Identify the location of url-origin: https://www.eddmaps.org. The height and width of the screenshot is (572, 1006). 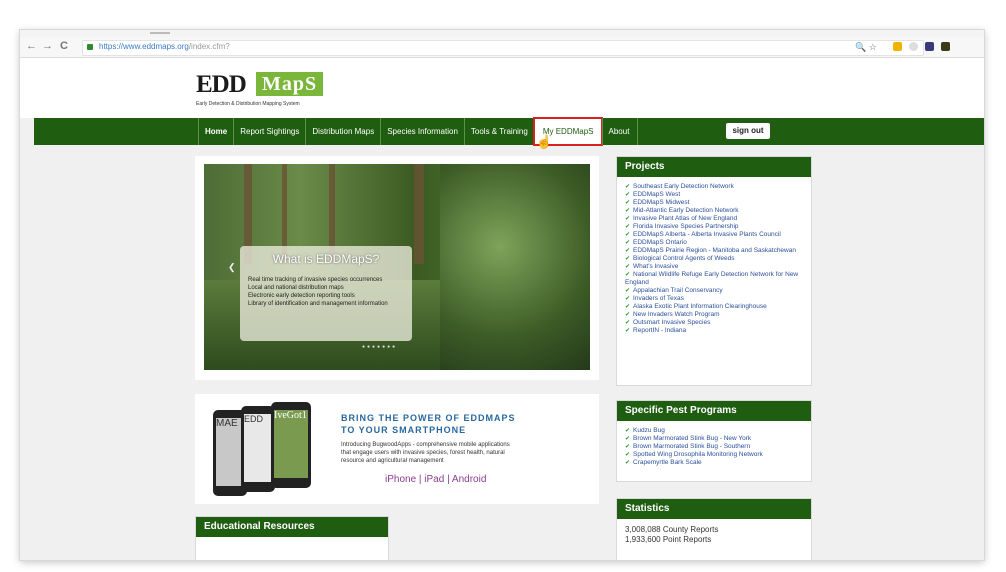
(144, 46).